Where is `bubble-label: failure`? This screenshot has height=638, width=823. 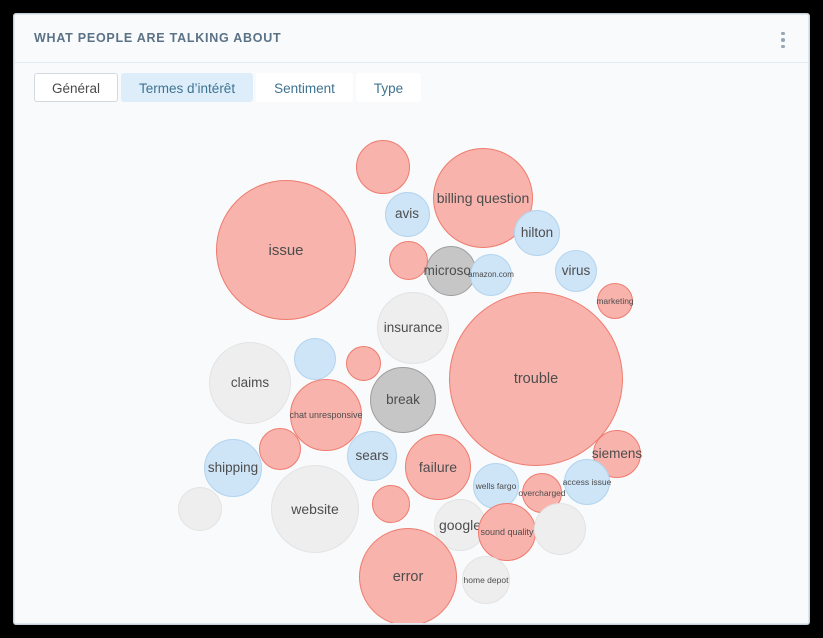 bubble-label: failure is located at coordinates (438, 467).